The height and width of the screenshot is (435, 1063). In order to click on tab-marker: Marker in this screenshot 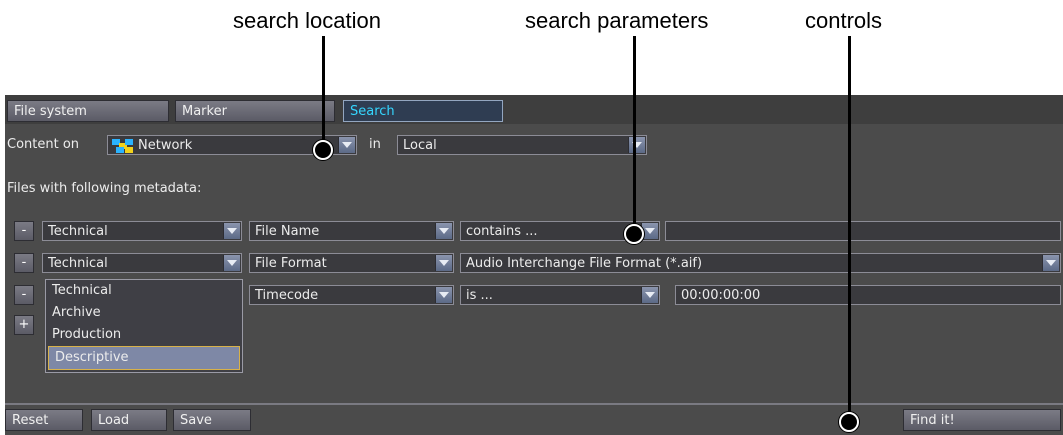, I will do `click(255, 111)`.